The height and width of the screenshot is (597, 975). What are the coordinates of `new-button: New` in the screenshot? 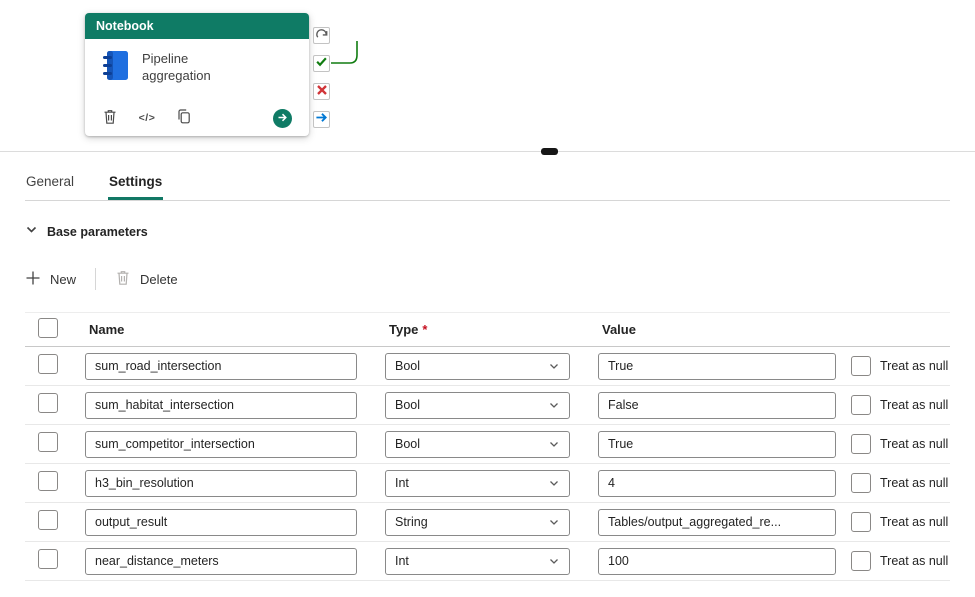 It's located at (50, 279).